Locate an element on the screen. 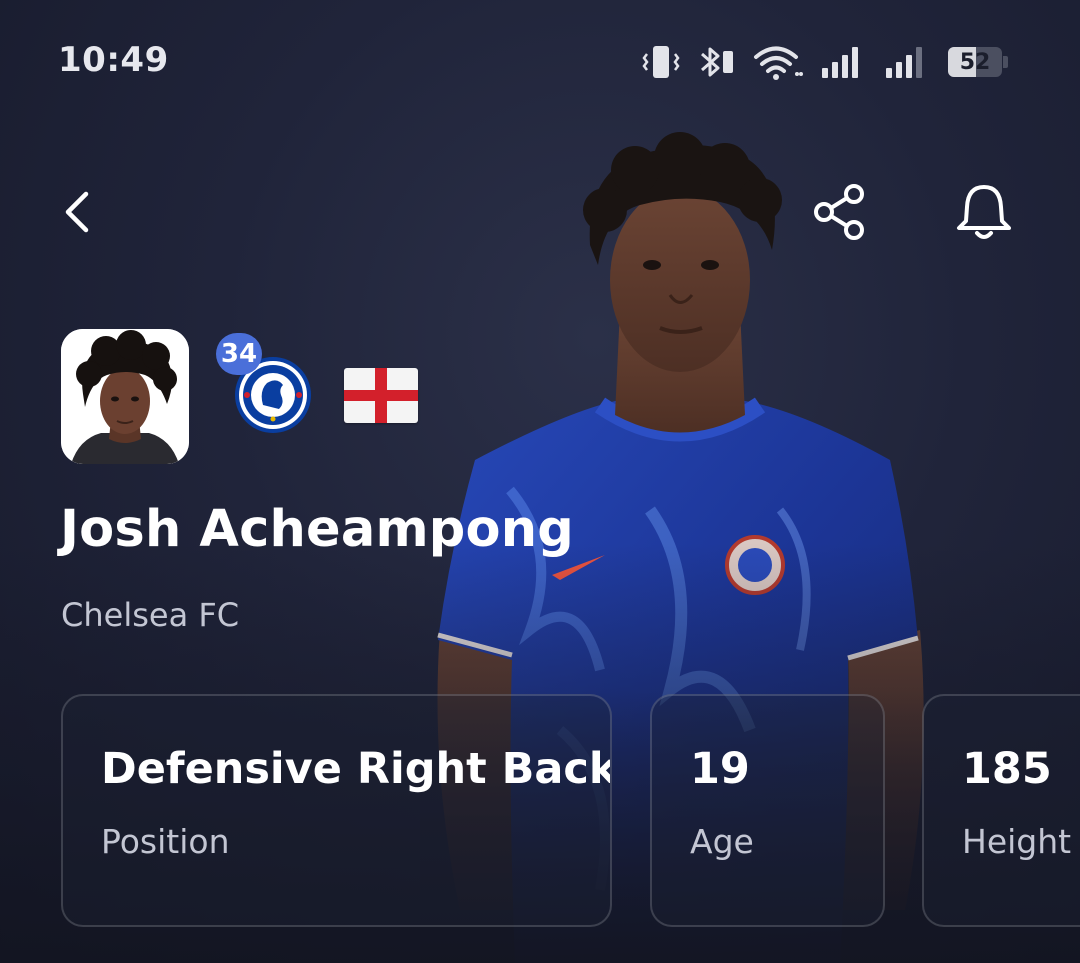 Image resolution: width=1080 pixels, height=963 pixels. player-name: Josh Acheampong is located at coordinates (317, 529).